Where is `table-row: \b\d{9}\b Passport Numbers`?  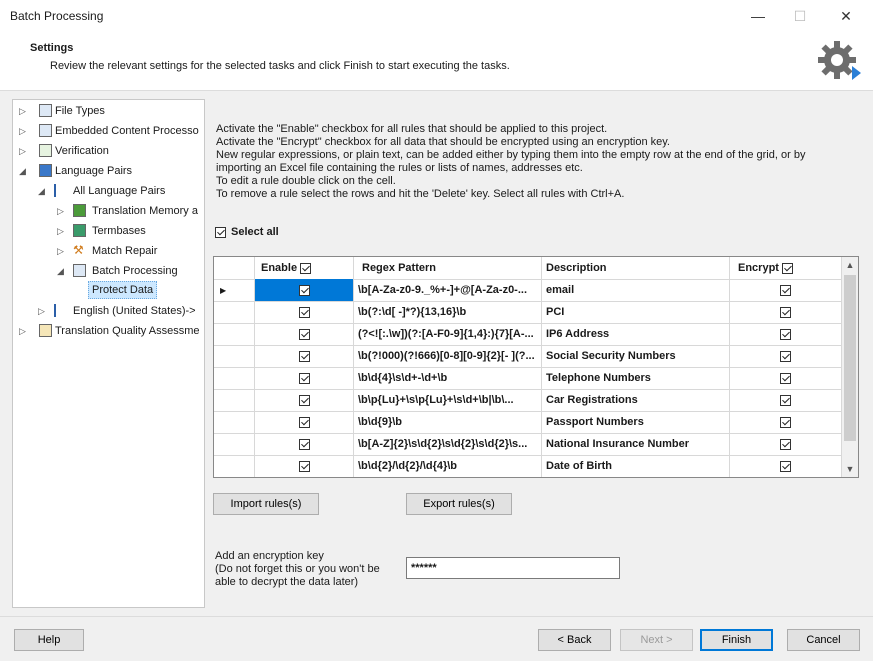
table-row: \b\d{9}\b Passport Numbers is located at coordinates (528, 422).